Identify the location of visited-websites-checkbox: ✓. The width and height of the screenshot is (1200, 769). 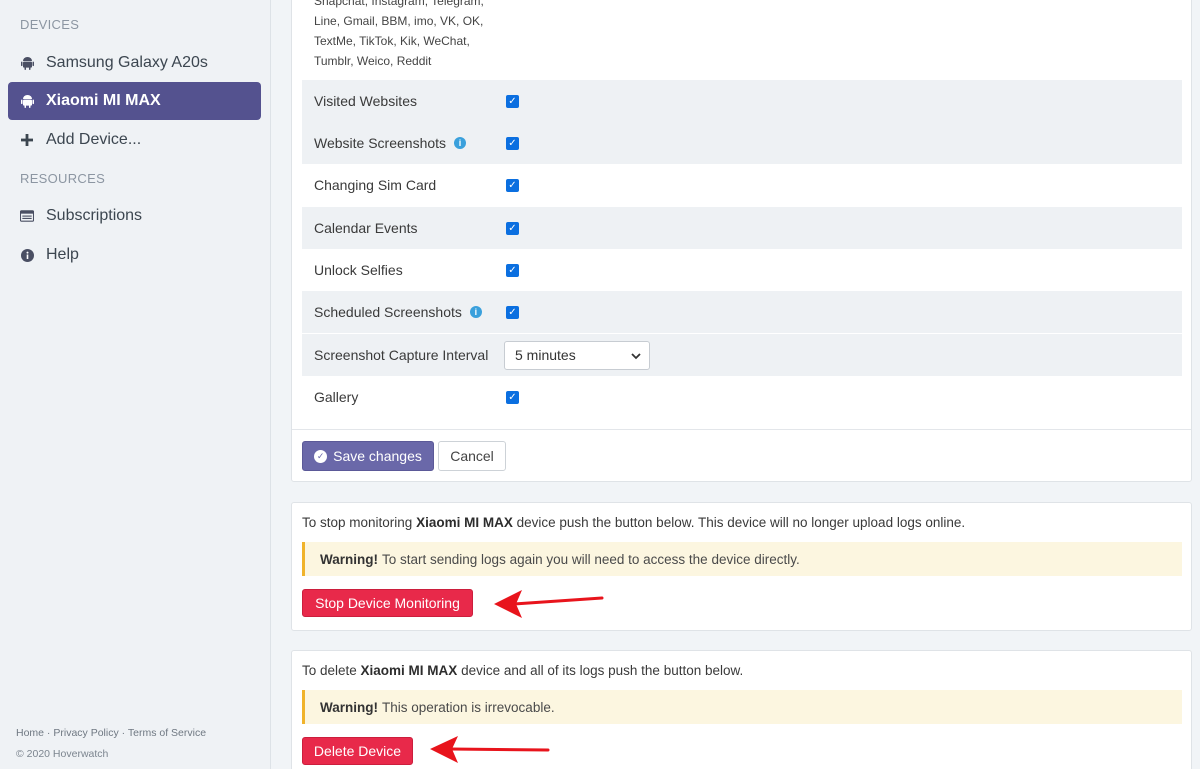
(512, 101).